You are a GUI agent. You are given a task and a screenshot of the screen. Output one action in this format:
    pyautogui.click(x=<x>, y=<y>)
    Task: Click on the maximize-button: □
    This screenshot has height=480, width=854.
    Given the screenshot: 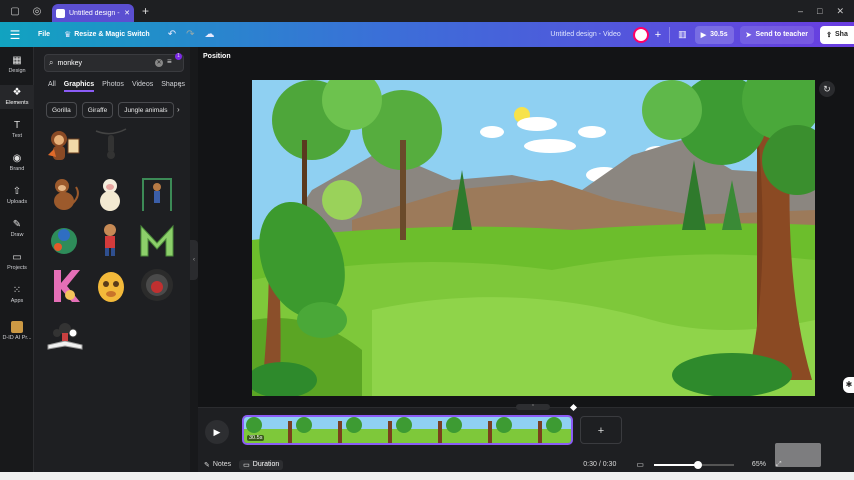 What is the action you would take?
    pyautogui.click(x=819, y=11)
    